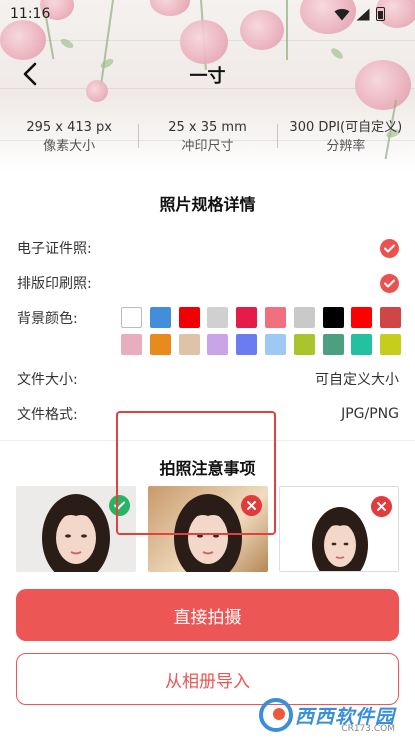  I want to click on electronic-photo-label: 电子证件照:, so click(54, 249).